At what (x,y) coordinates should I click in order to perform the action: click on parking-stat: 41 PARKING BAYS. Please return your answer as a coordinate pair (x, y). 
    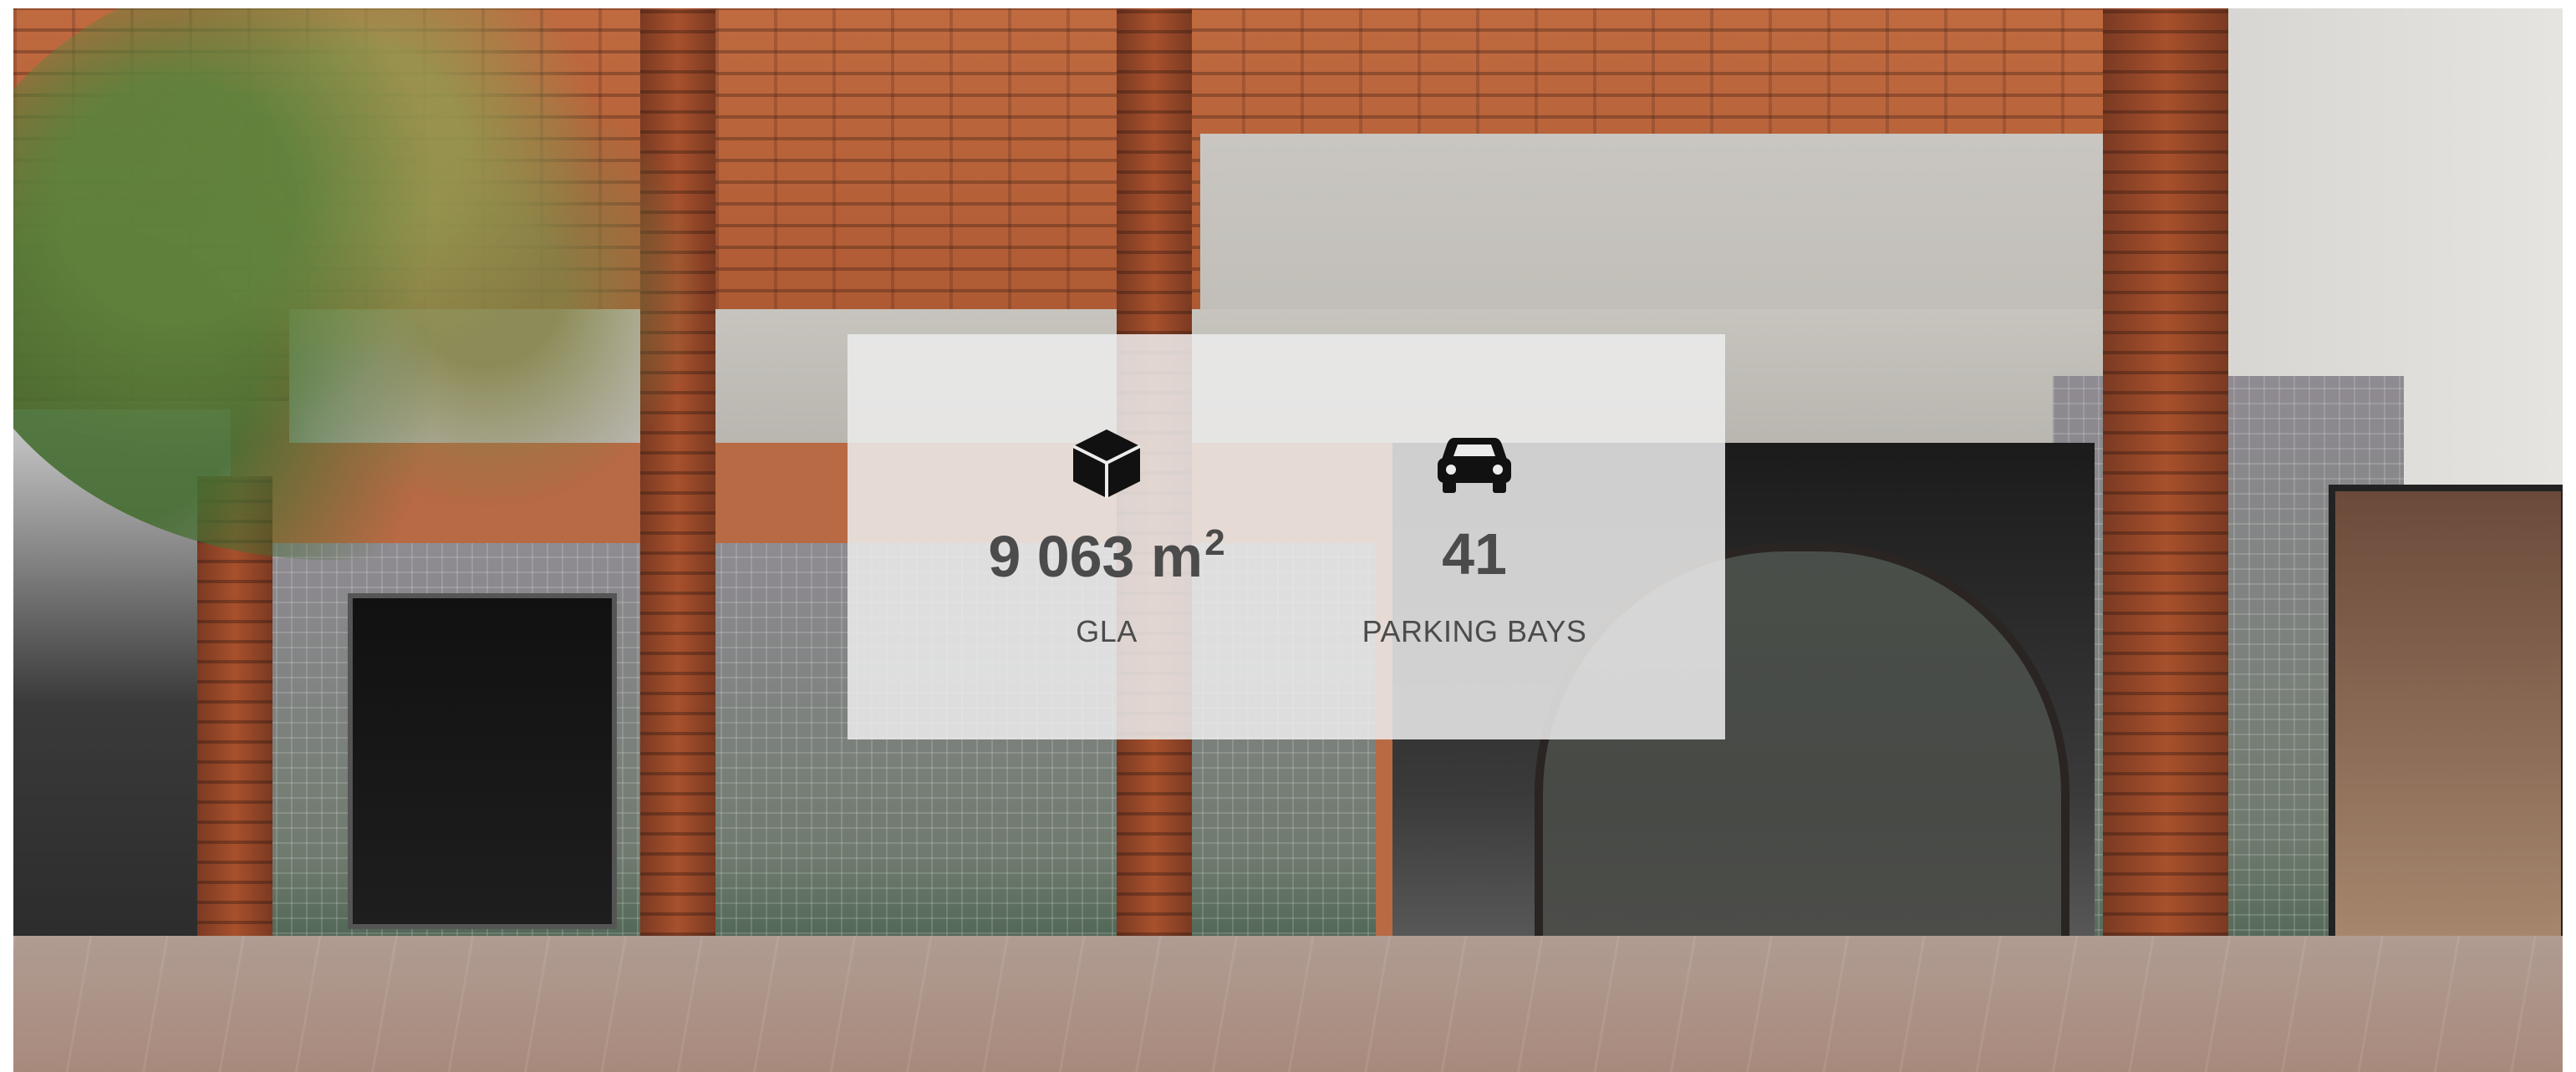
    Looking at the image, I should click on (1474, 536).